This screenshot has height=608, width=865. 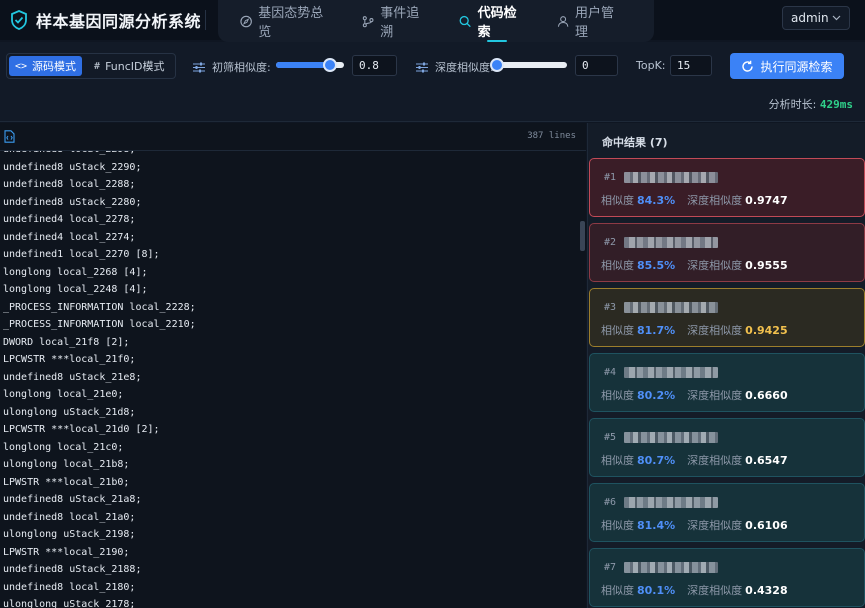 What do you see at coordinates (69, 219) in the screenshot?
I see `code-line: undefined4 local_2278;` at bounding box center [69, 219].